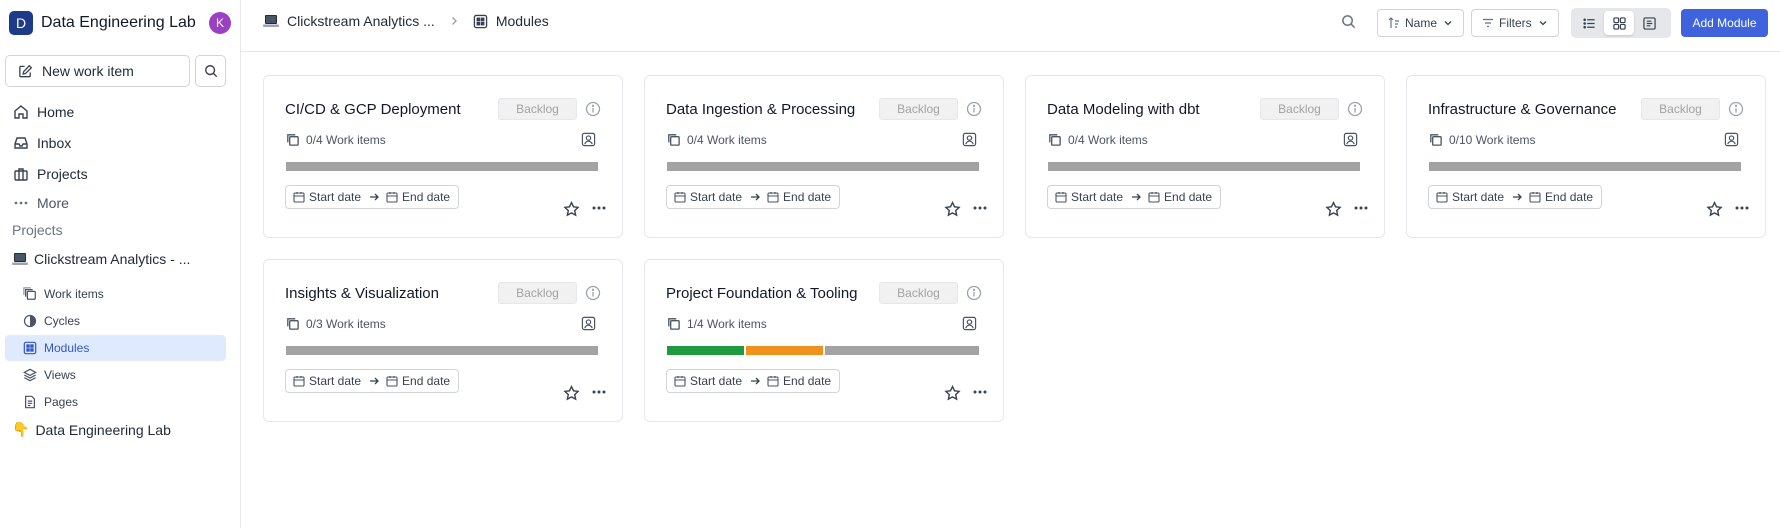 The width and height of the screenshot is (1780, 528). I want to click on work-items-label: 1/4 Work items, so click(727, 323).